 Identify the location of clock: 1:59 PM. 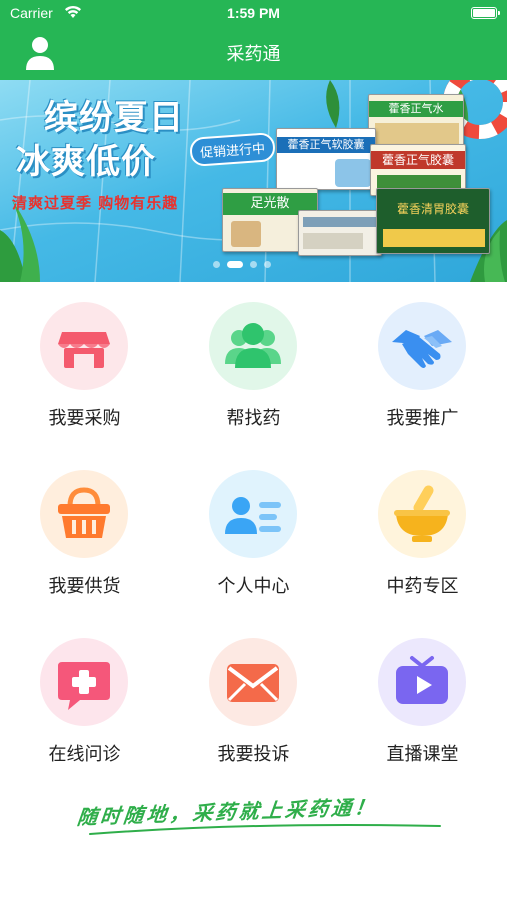
(253, 13).